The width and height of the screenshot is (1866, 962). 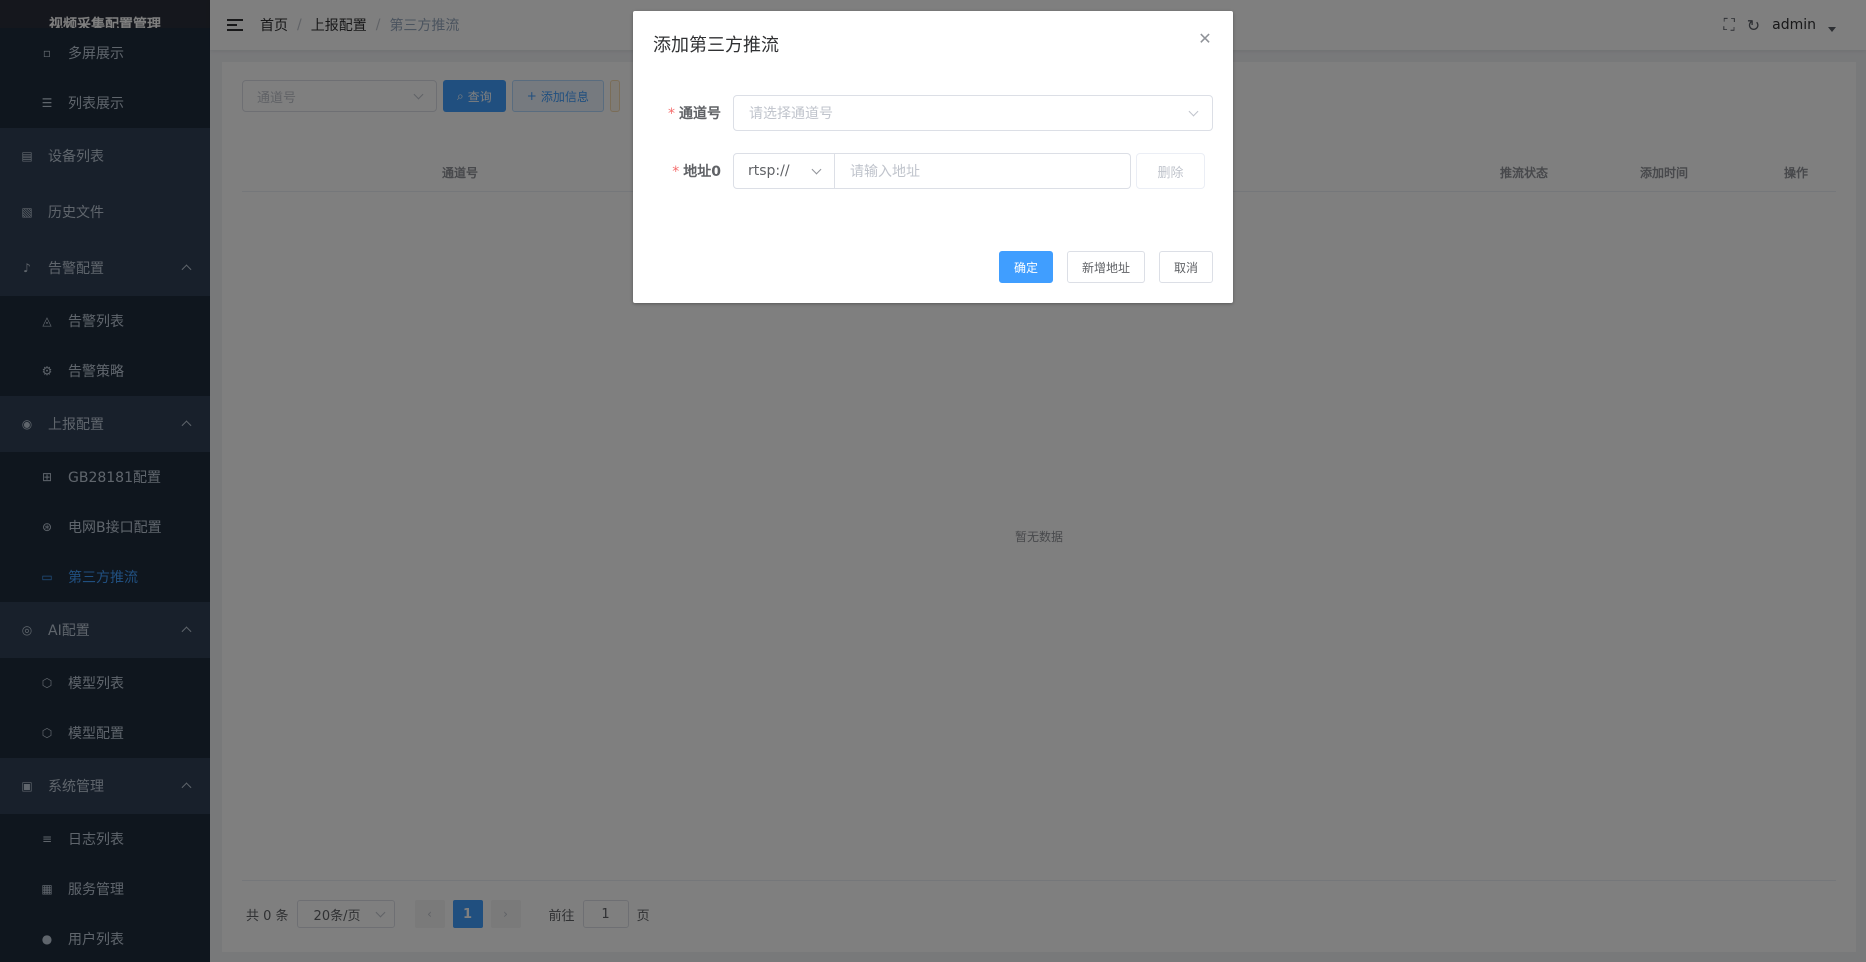 I want to click on address-form-row: * 地址0 rtsp:// 请输入地址 删除, so click(x=919, y=171).